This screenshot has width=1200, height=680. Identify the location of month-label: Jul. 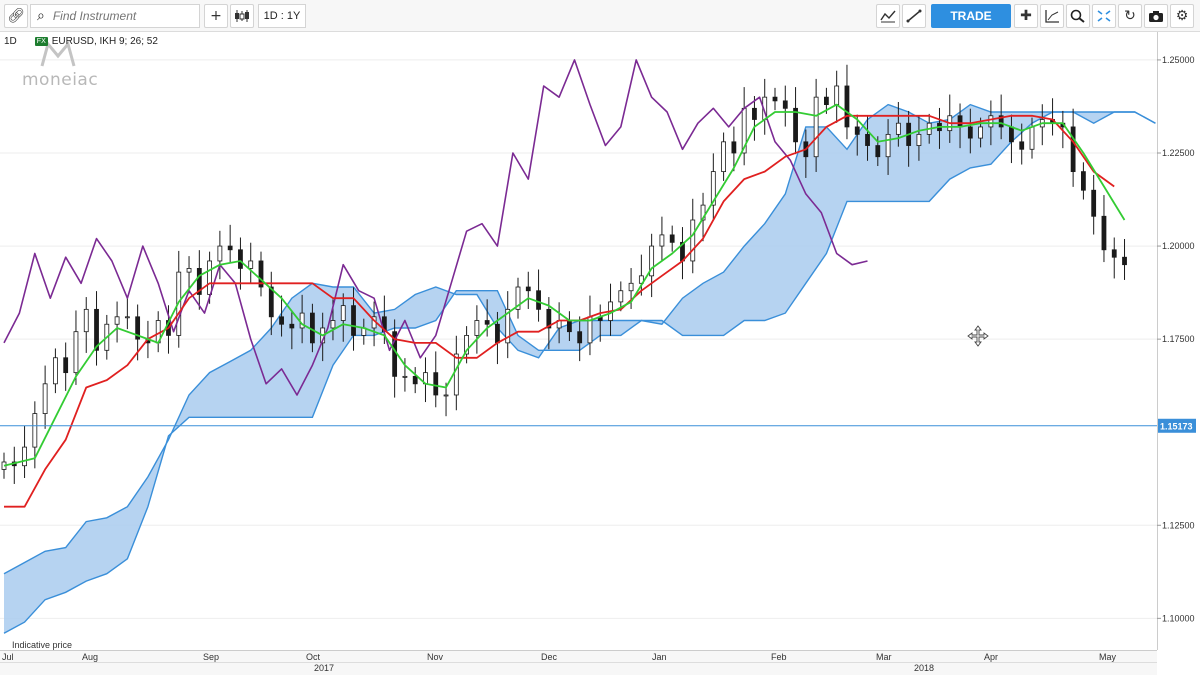
(8, 657).